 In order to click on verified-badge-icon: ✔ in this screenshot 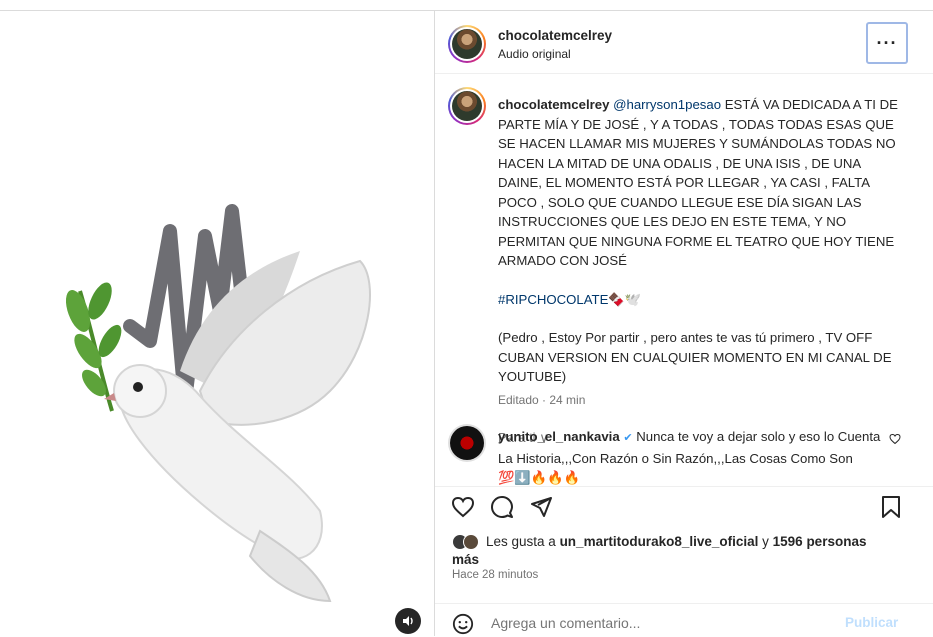, I will do `click(628, 438)`.